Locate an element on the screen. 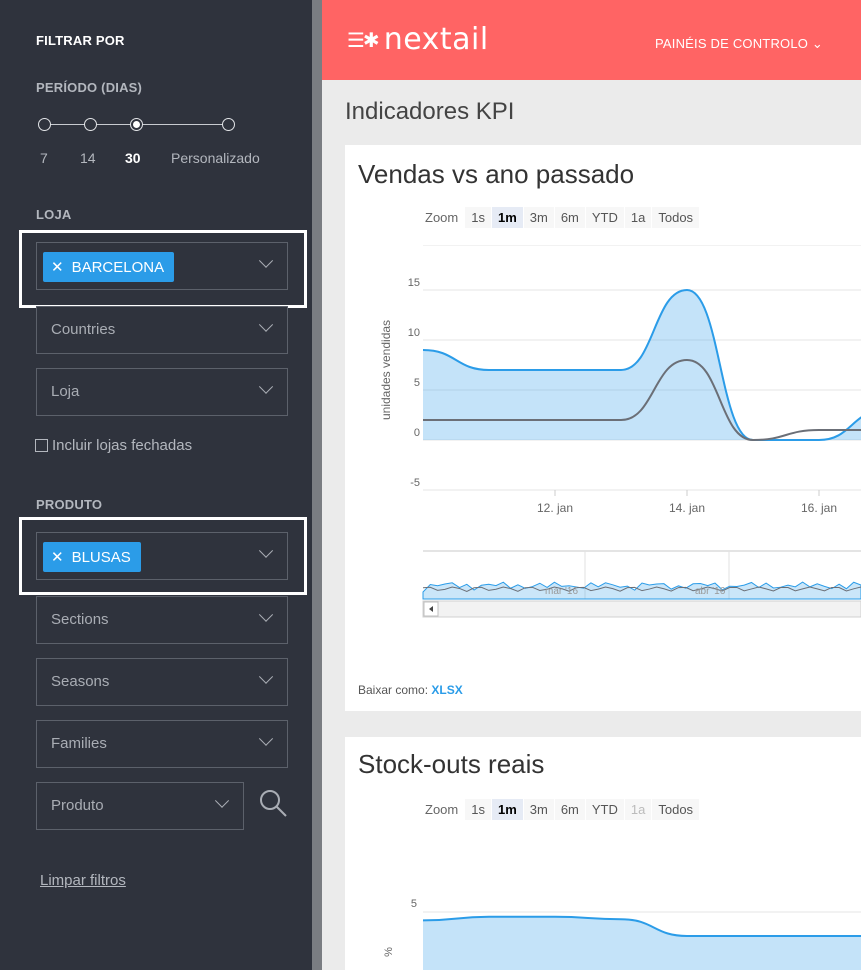  nextail-logo: ☰✱ nextail is located at coordinates (418, 39).